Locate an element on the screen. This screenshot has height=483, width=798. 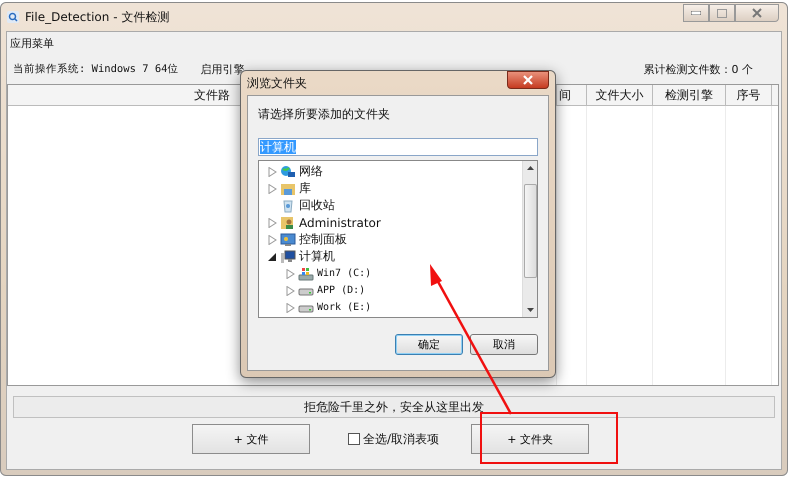
user-folder-icon is located at coordinates (288, 223).